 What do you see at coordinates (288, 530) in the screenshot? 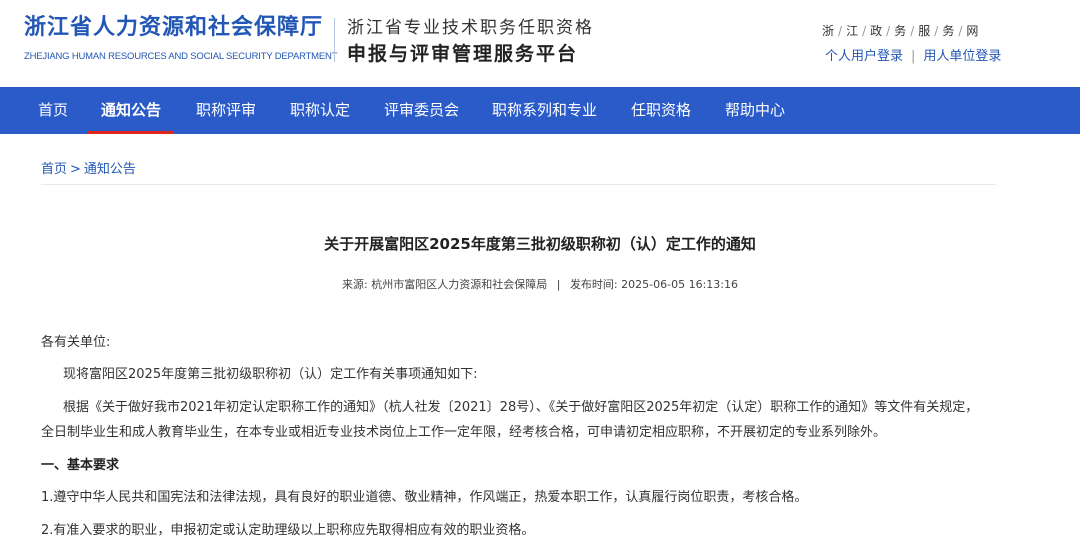
I see `requirement-item: 2.有准入要求的职业，申报初定或认定助理级以上职称应先取得相应有效的职业资格。` at bounding box center [288, 530].